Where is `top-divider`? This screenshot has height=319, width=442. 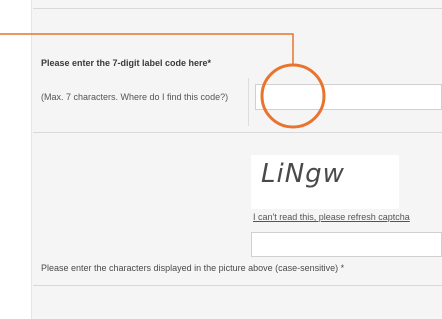
top-divider is located at coordinates (237, 8).